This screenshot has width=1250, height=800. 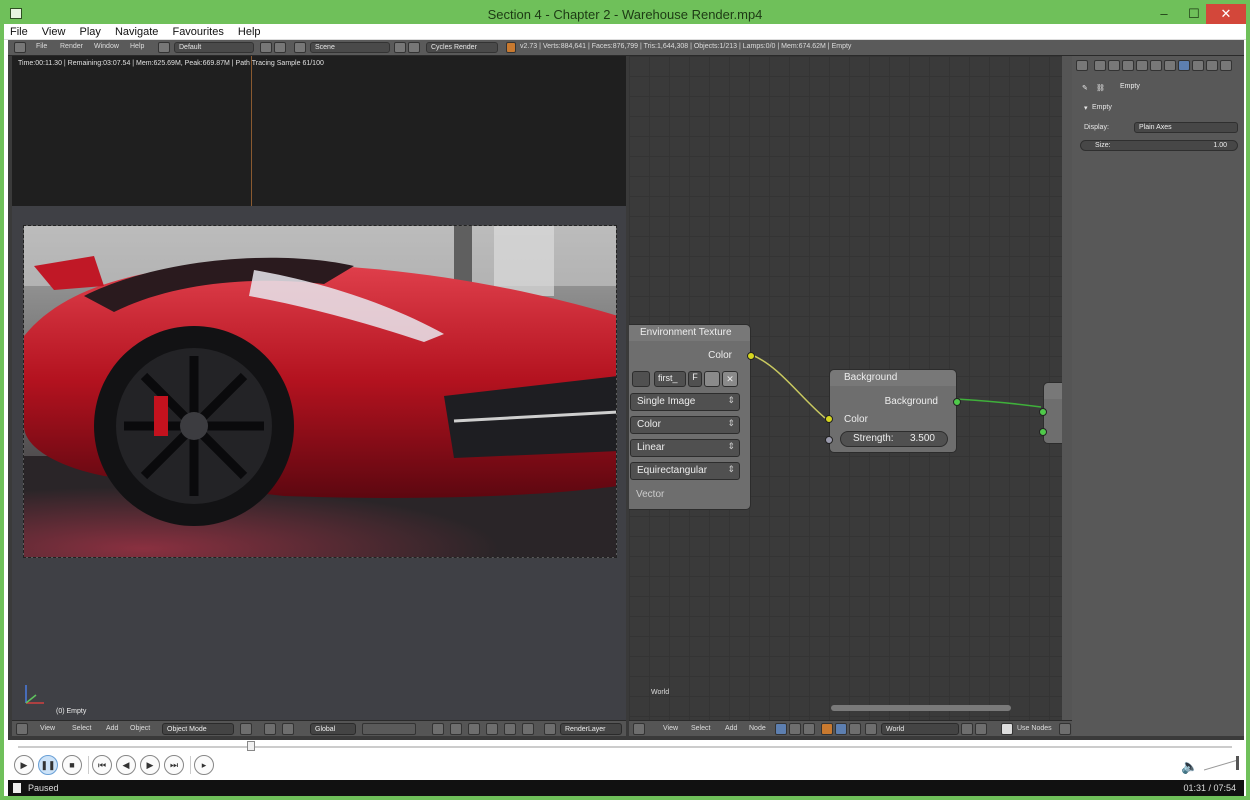 I want to click on volume-icon: 🔈, so click(x=1189, y=766).